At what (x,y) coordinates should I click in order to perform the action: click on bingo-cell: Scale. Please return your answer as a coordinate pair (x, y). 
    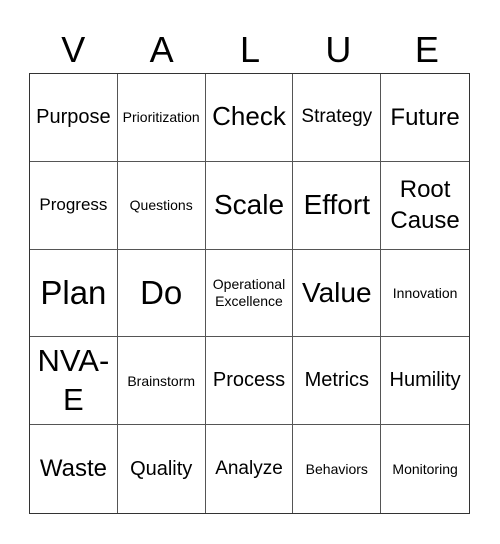
    Looking at the image, I should click on (249, 205).